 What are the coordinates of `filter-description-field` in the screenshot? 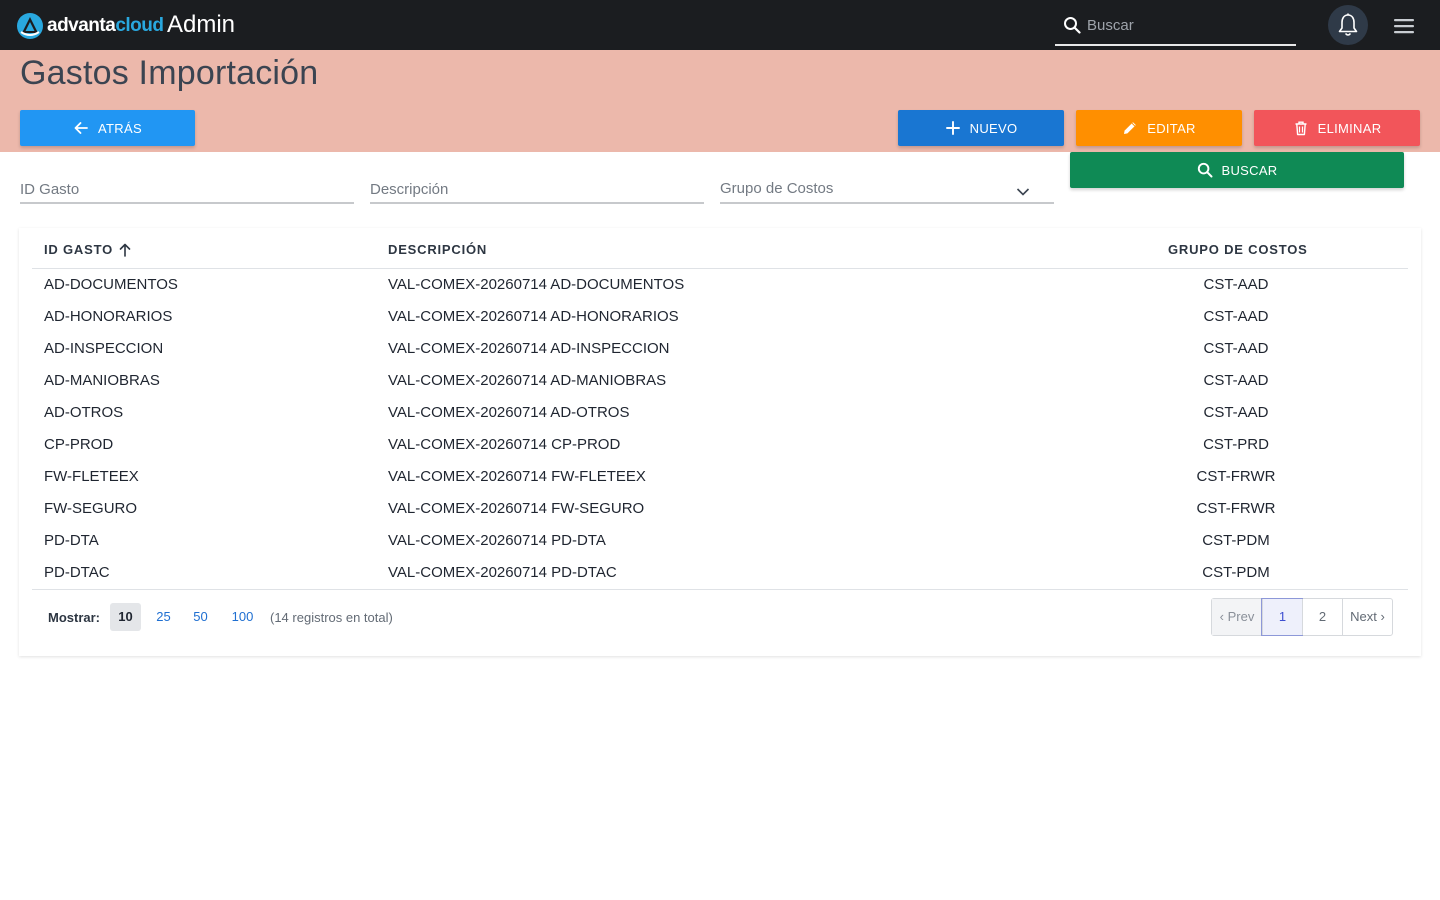 It's located at (537, 190).